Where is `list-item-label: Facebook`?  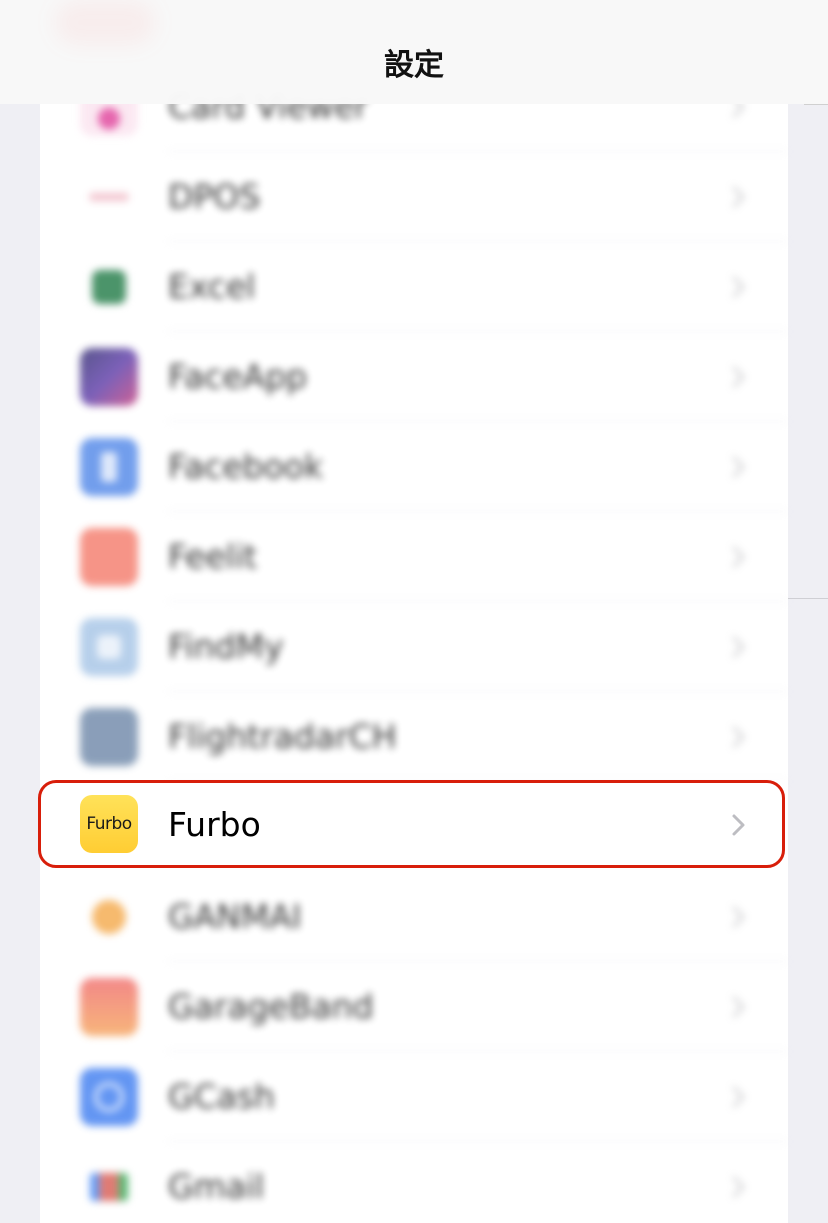 list-item-label: Facebook is located at coordinates (246, 466).